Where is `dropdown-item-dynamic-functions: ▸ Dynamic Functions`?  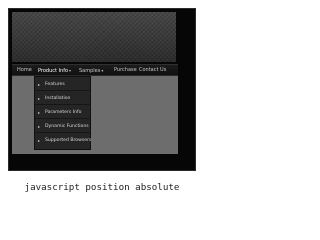
dropdown-item-dynamic-functions: ▸ Dynamic Functions is located at coordinates (62, 126).